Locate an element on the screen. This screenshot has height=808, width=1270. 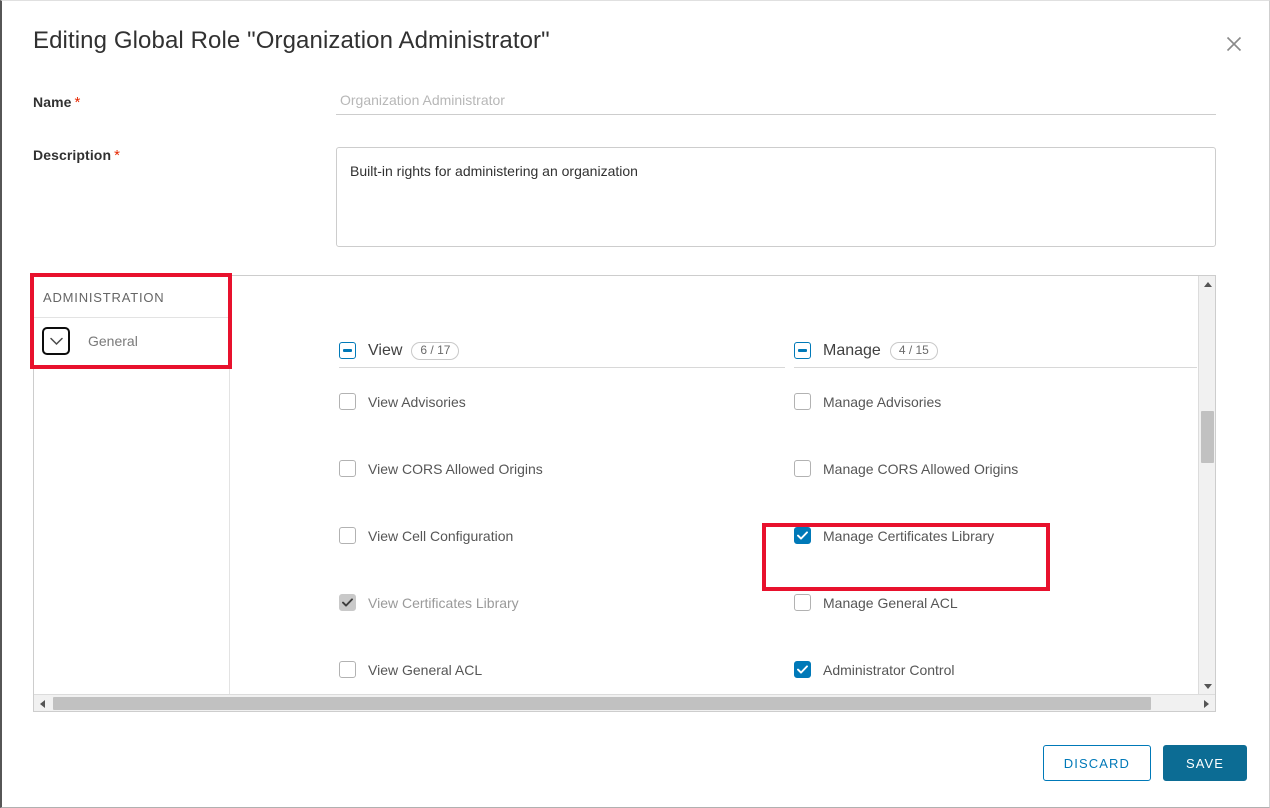
name-label-text: Name is located at coordinates (52, 102).